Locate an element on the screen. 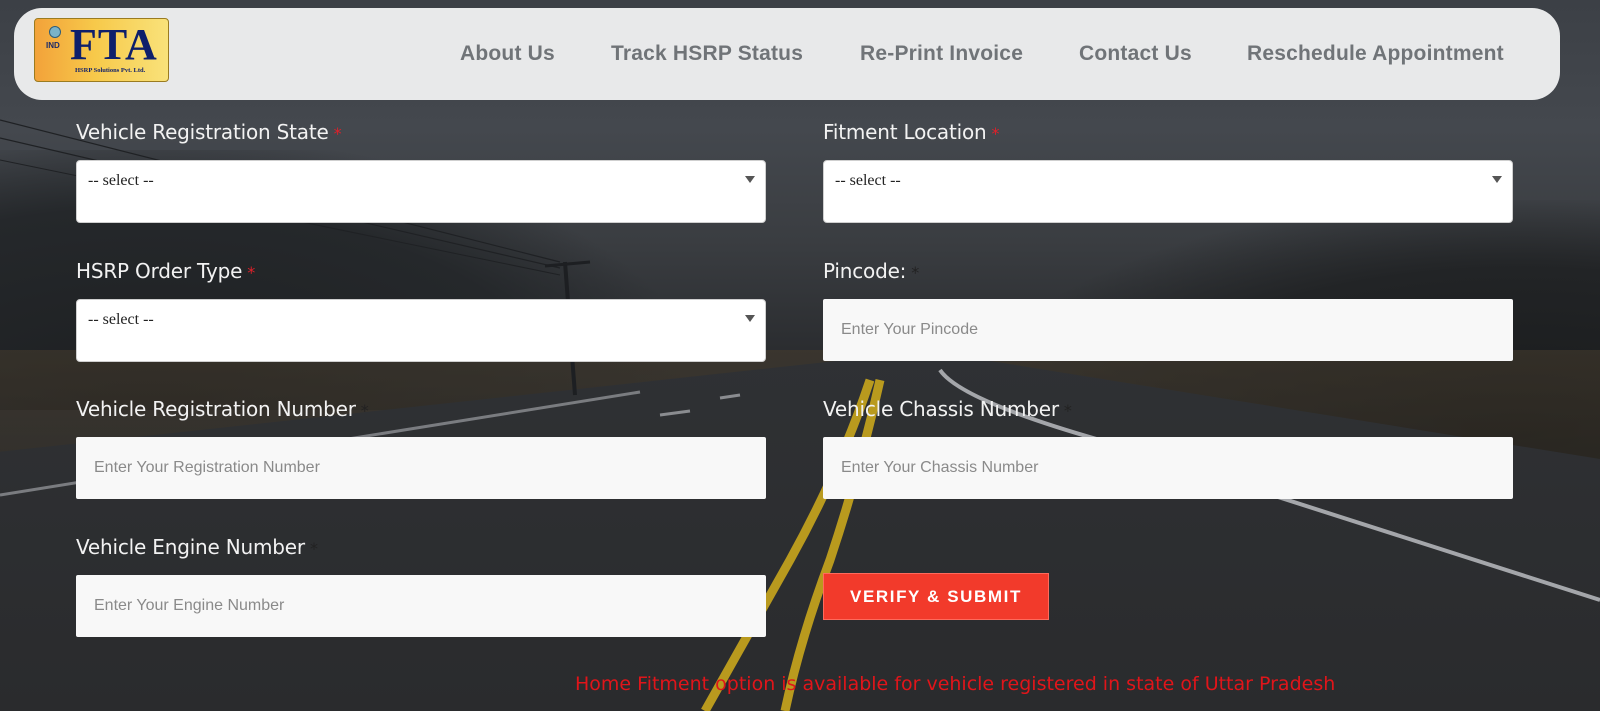 This screenshot has height=711, width=1600. chassis-number-label: Vehicle Chassis Number * is located at coordinates (947, 409).